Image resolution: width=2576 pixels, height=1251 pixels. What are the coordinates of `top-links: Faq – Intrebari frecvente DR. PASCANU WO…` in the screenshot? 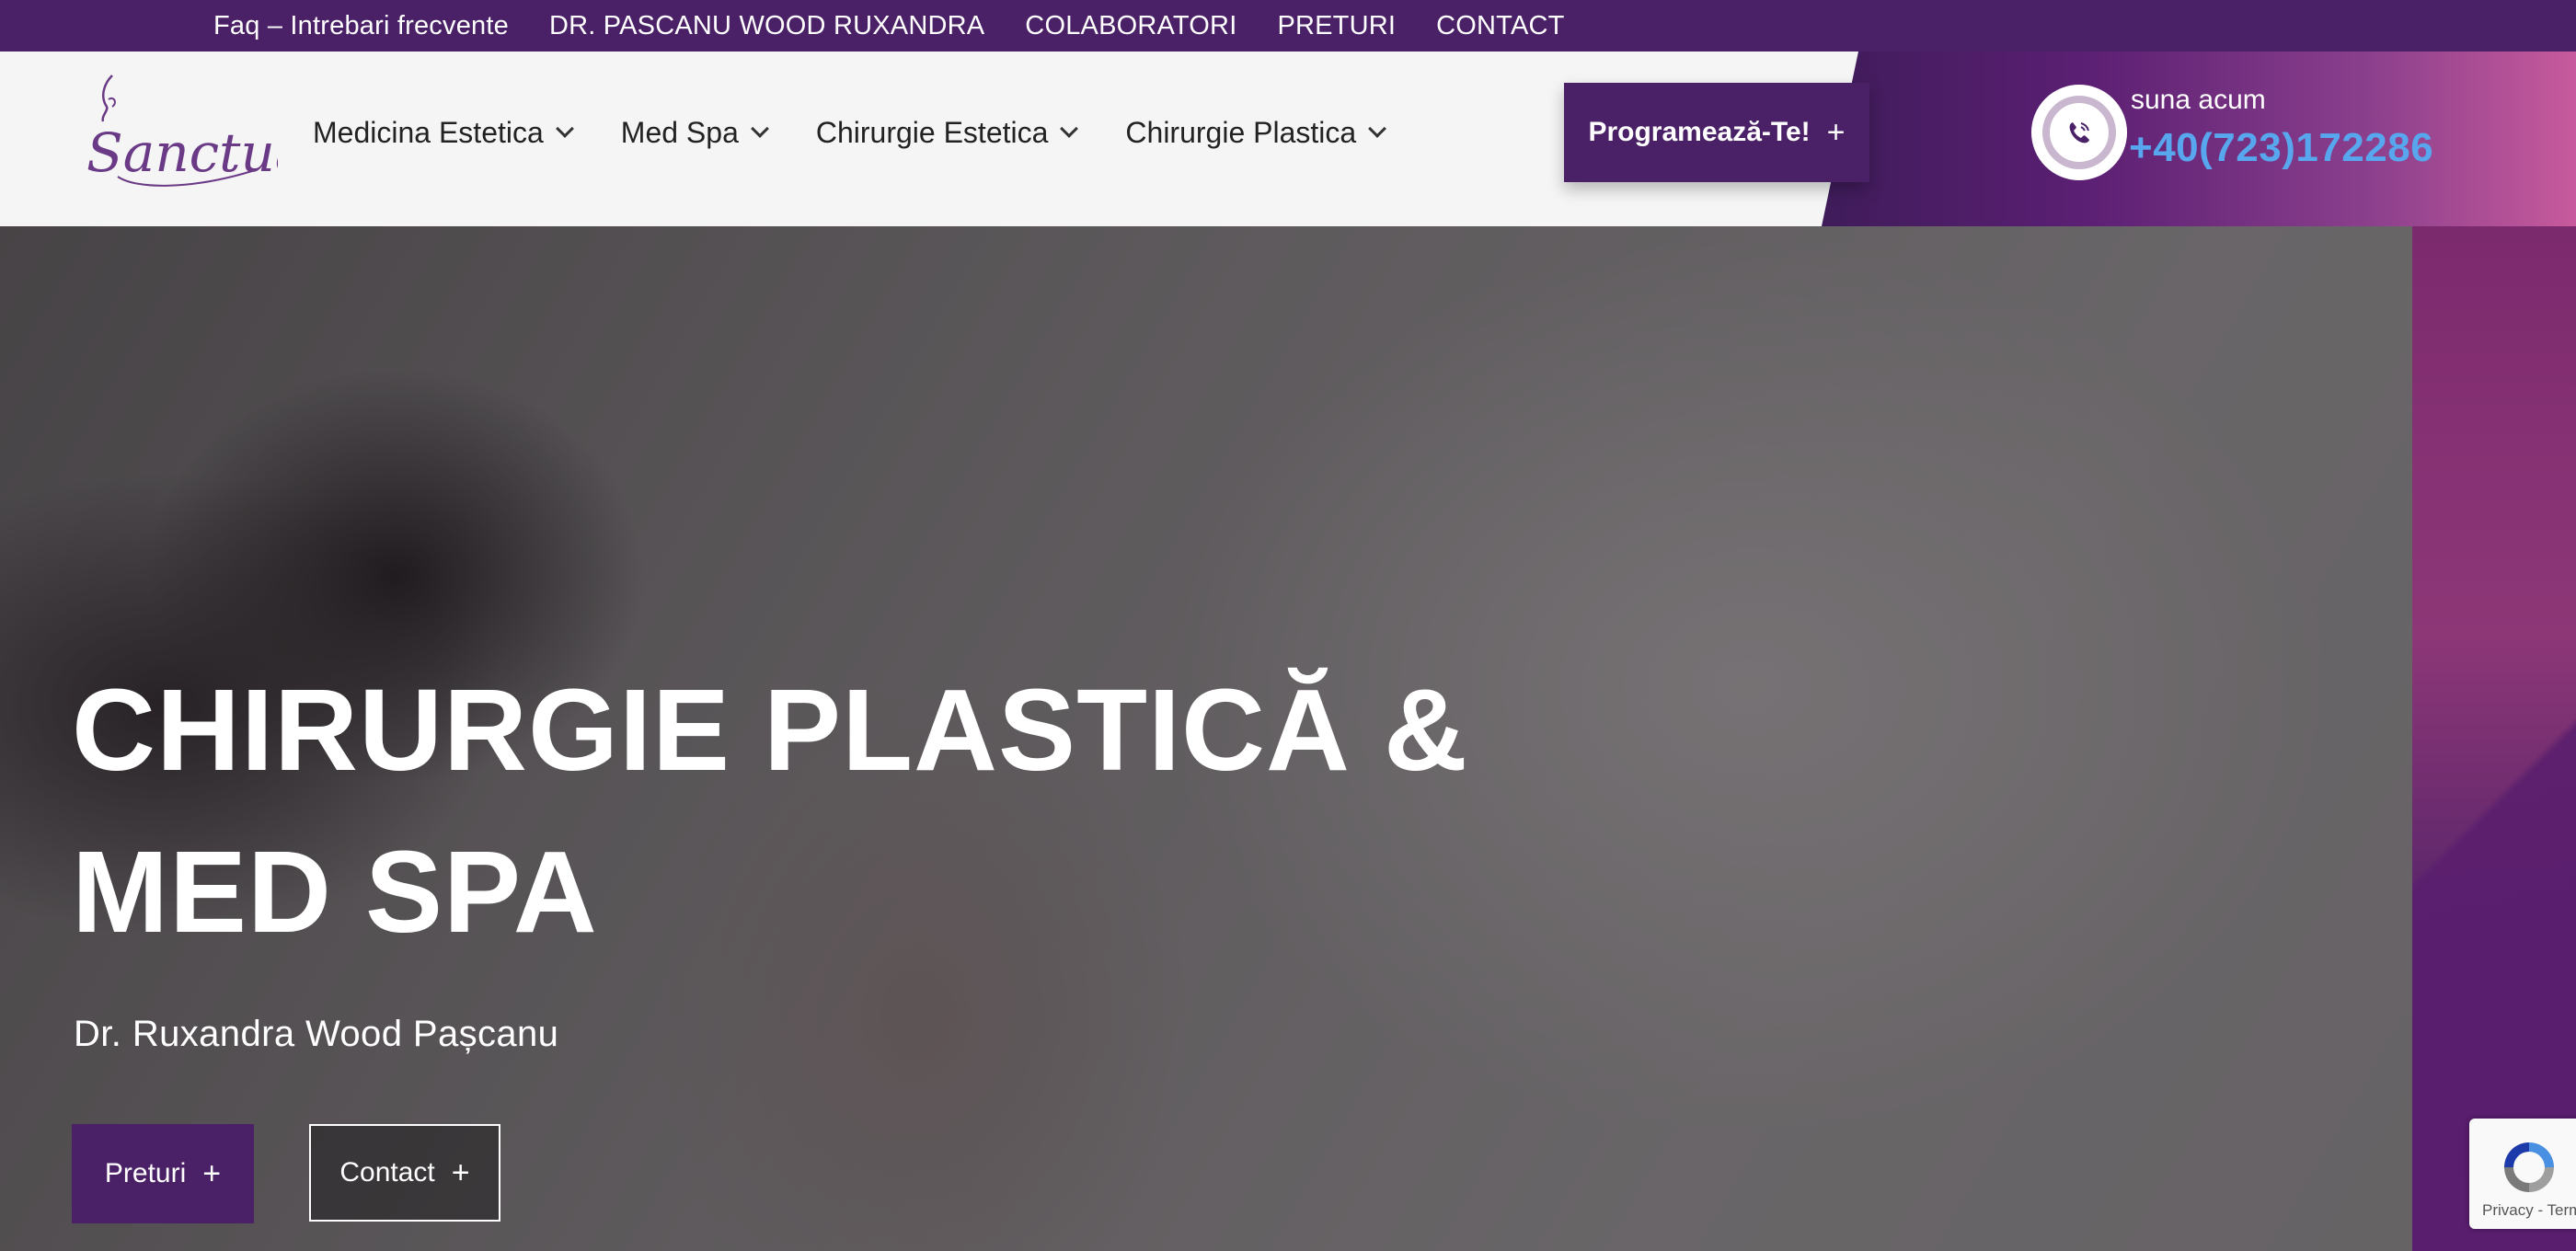 It's located at (889, 26).